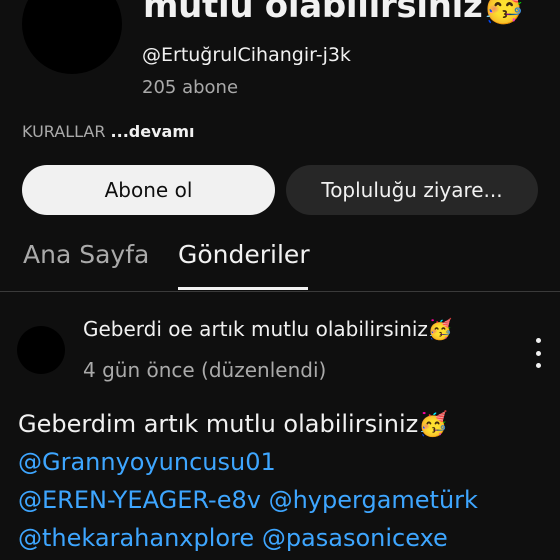  What do you see at coordinates (538, 353) in the screenshot?
I see `more-options-icon` at bounding box center [538, 353].